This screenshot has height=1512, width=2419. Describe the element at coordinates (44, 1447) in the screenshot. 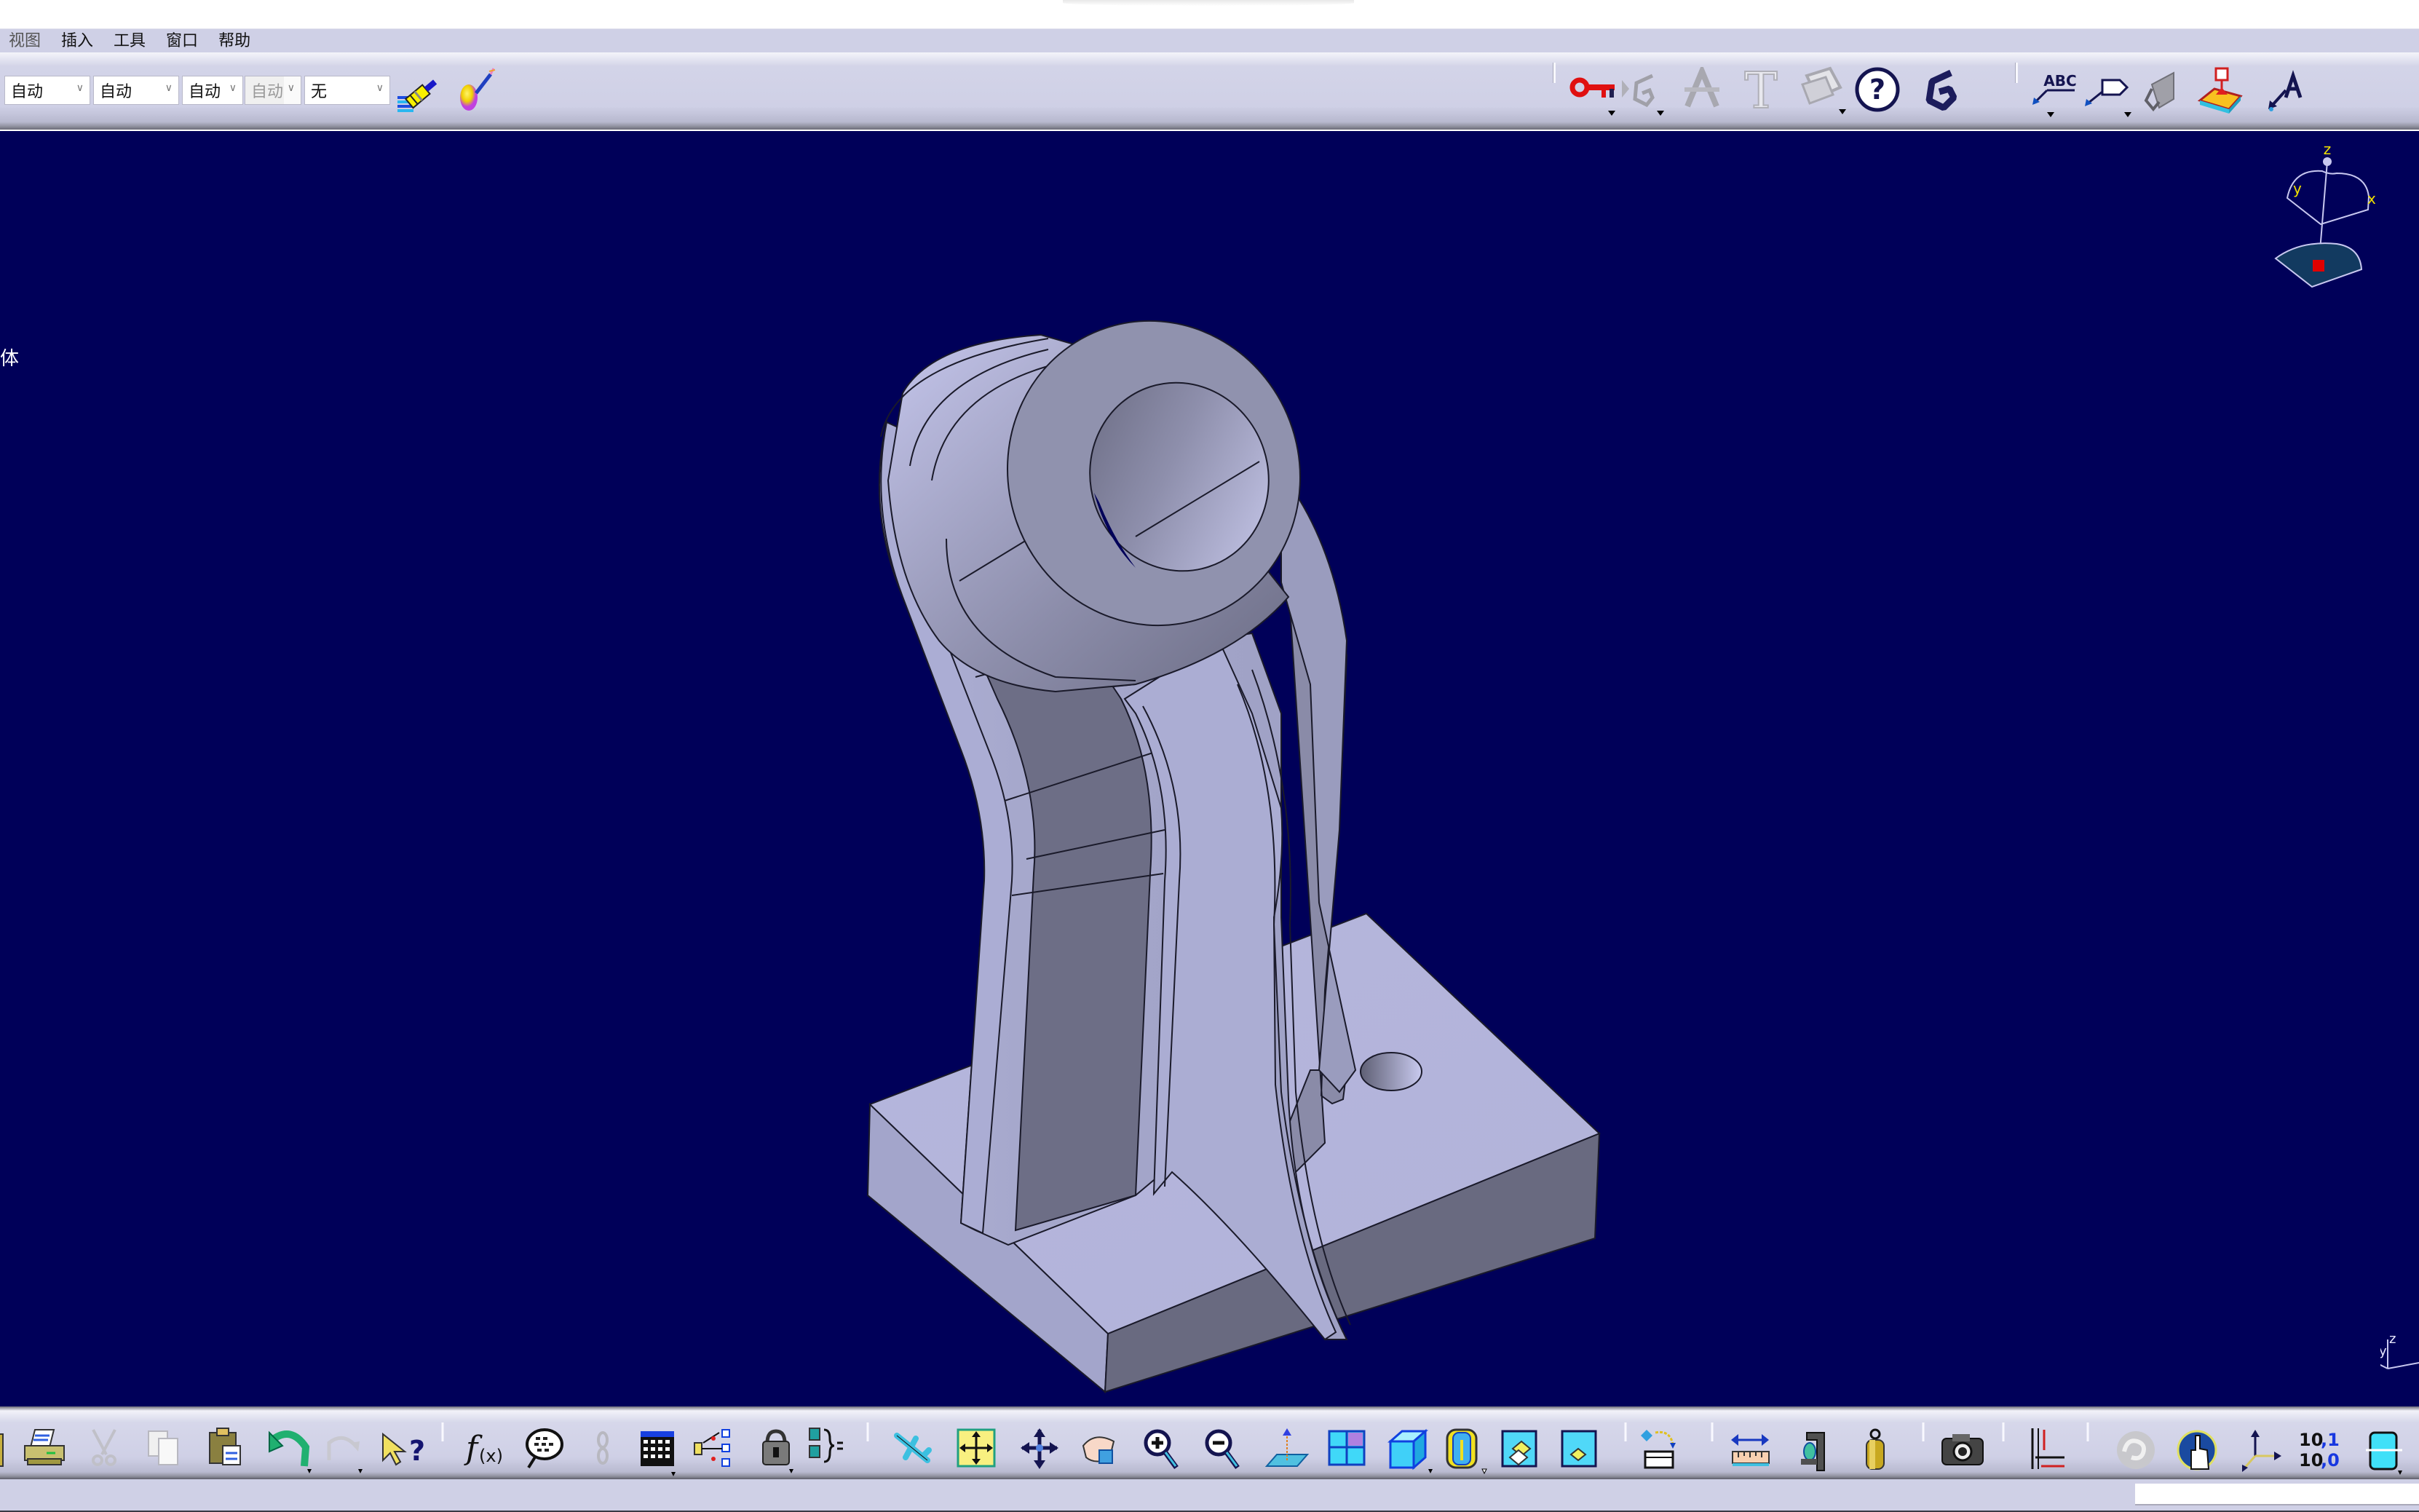

I see `print-icon` at that location.